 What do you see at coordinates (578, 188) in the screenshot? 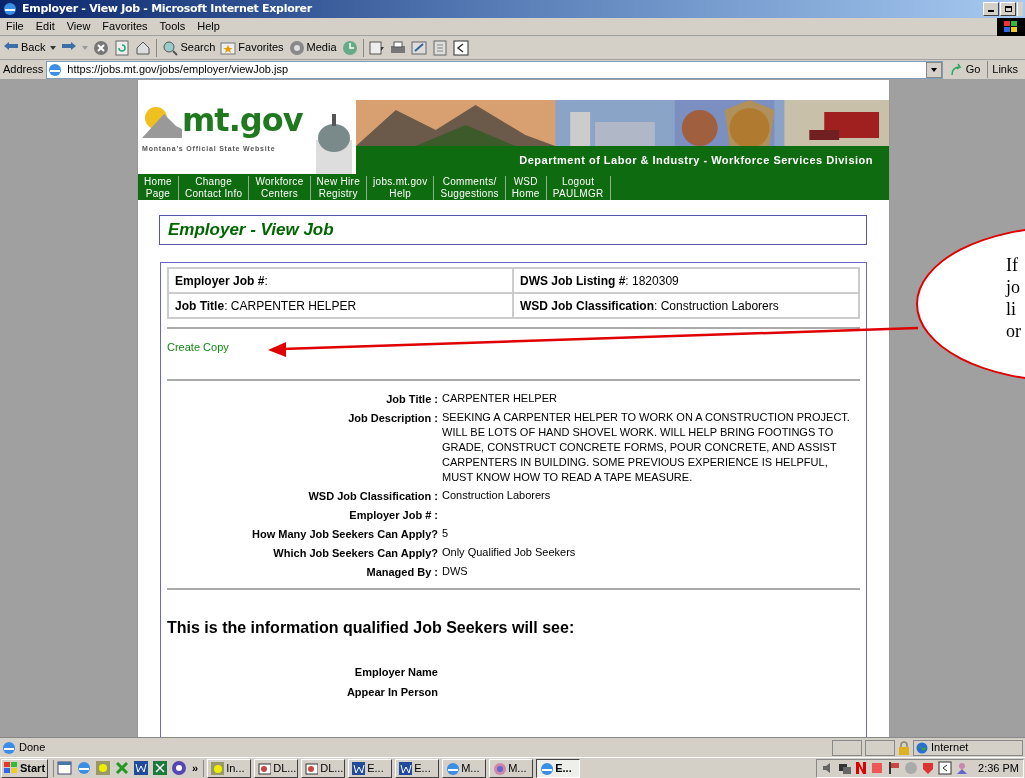
I see `nav-link: Logout PAULMGR` at bounding box center [578, 188].